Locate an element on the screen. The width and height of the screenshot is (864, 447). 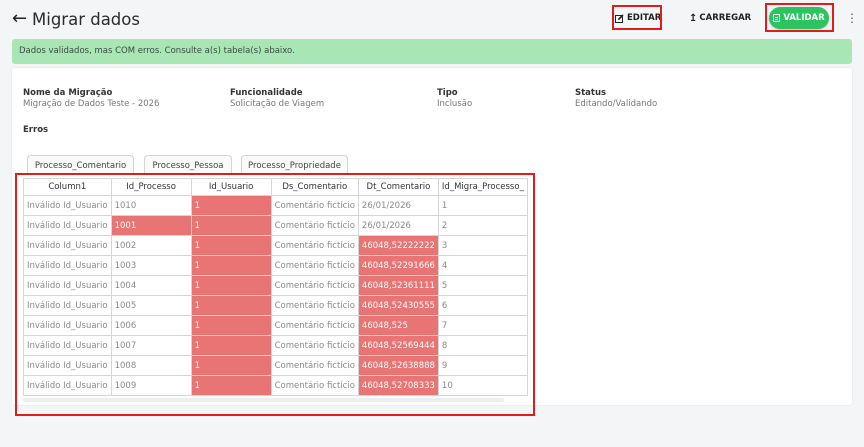
table-cell: 8 is located at coordinates (482, 345).